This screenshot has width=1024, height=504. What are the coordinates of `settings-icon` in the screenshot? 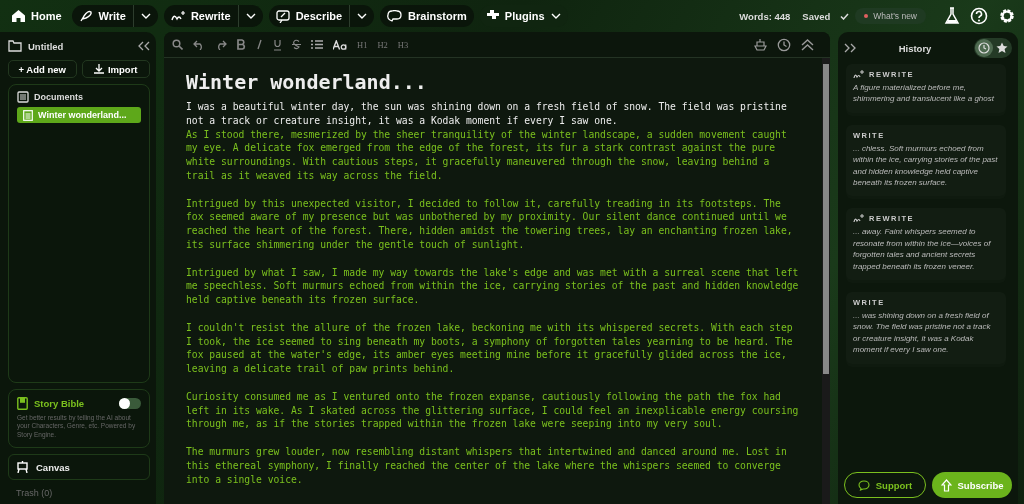 It's located at (1007, 16).